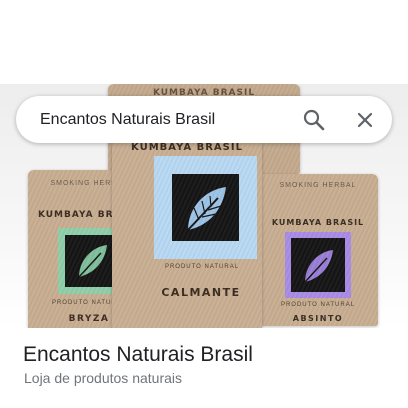  I want to click on bag-product-name: CALMANTE, so click(201, 292).